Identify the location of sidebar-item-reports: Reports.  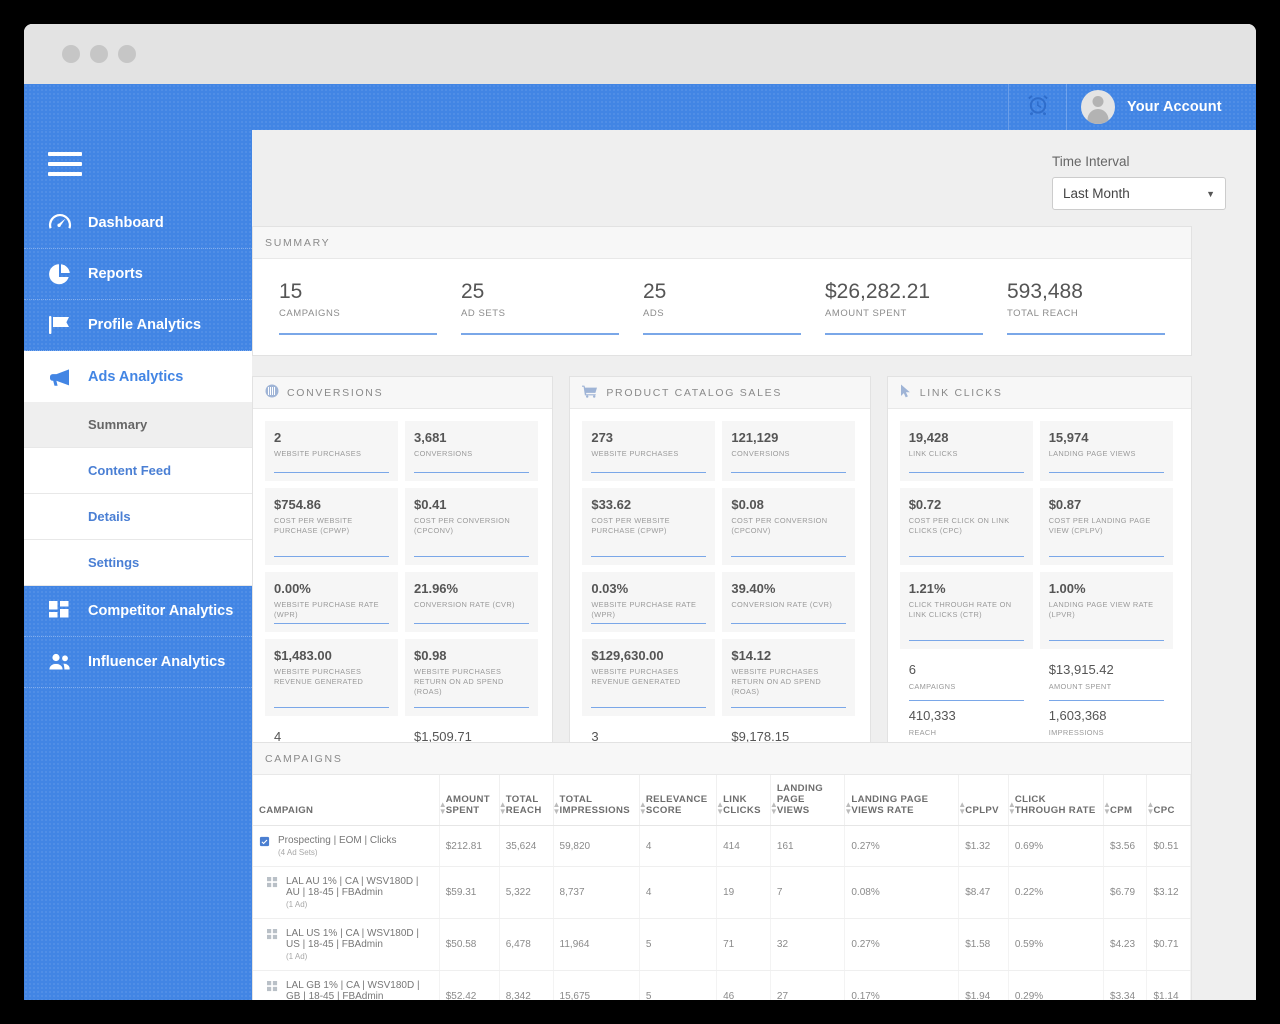
(138, 274).